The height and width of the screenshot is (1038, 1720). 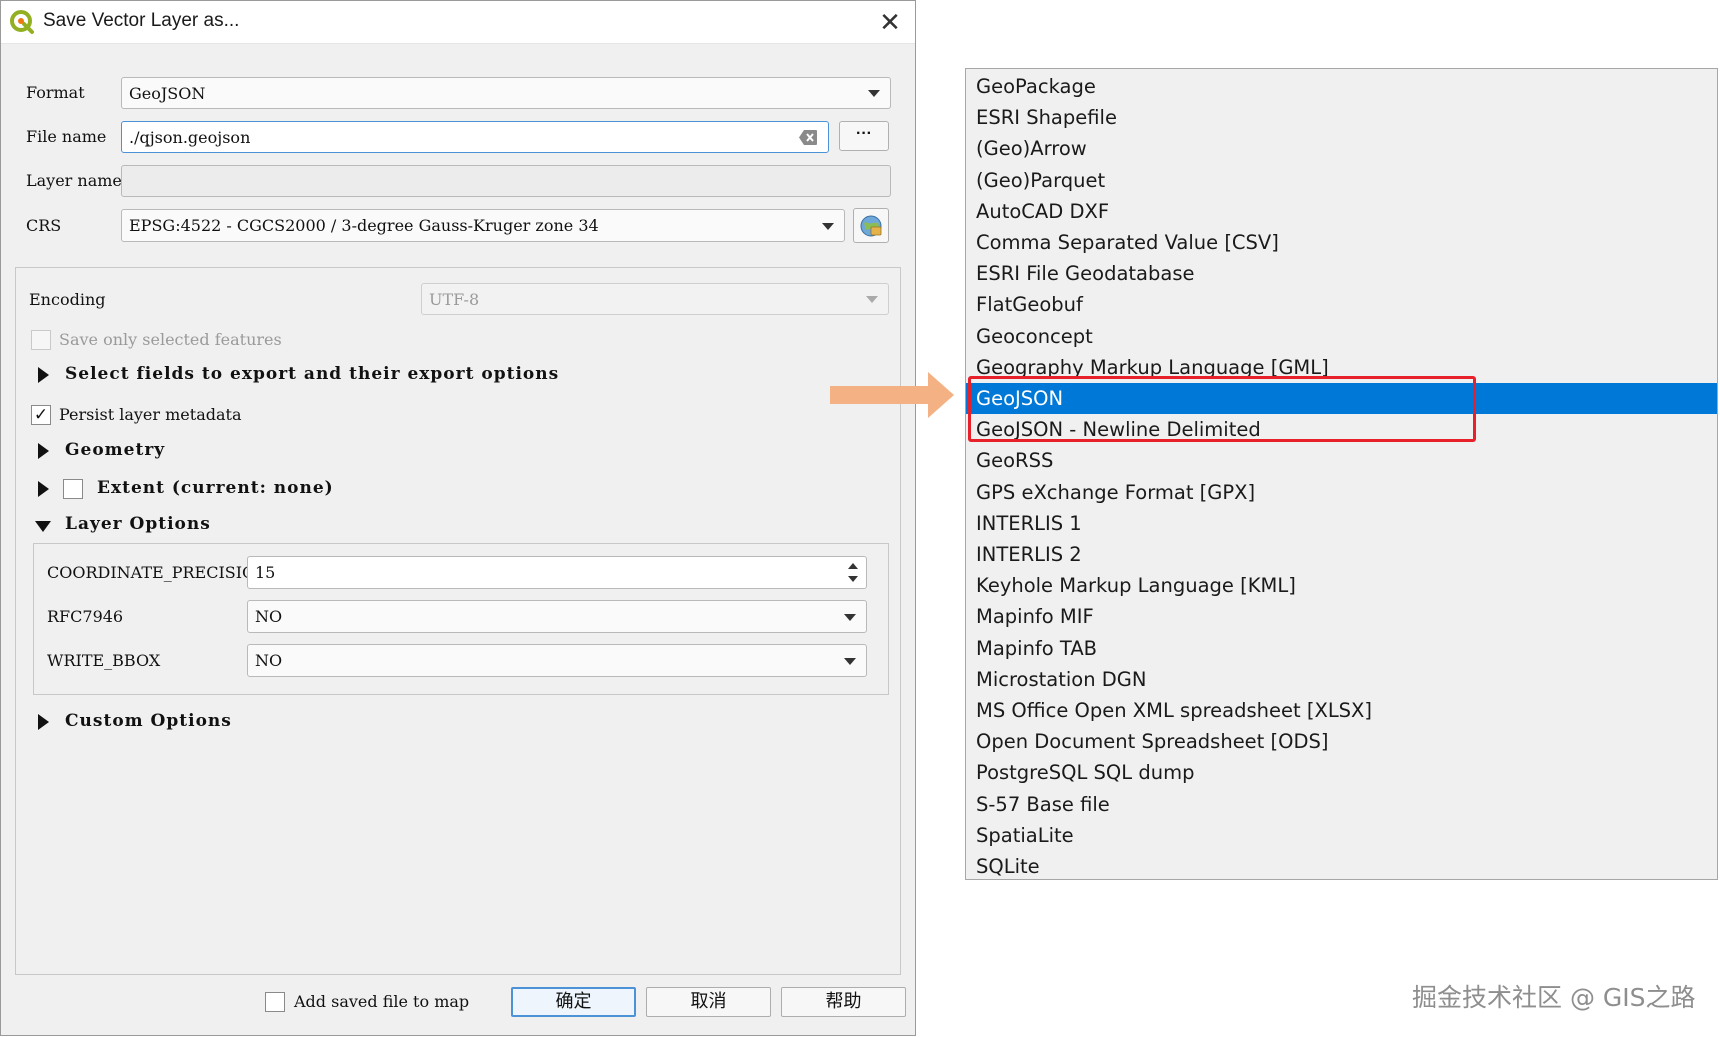 What do you see at coordinates (138, 524) in the screenshot?
I see `layer-options-section: Layer Options` at bounding box center [138, 524].